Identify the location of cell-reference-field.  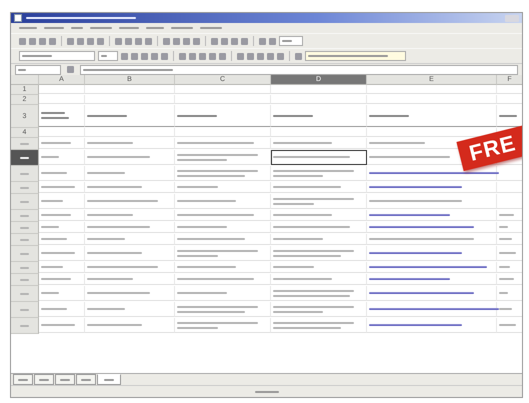
(38, 69).